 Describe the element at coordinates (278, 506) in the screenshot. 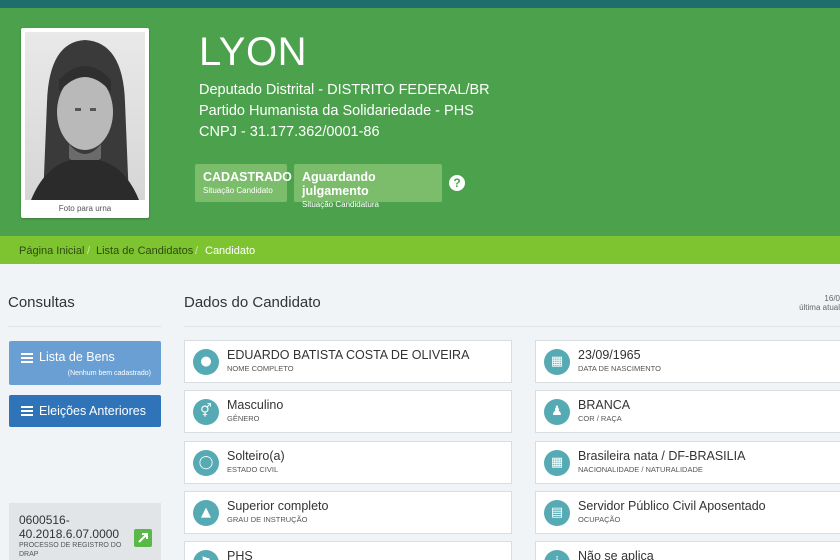

I see `field-value: Superior completo` at that location.